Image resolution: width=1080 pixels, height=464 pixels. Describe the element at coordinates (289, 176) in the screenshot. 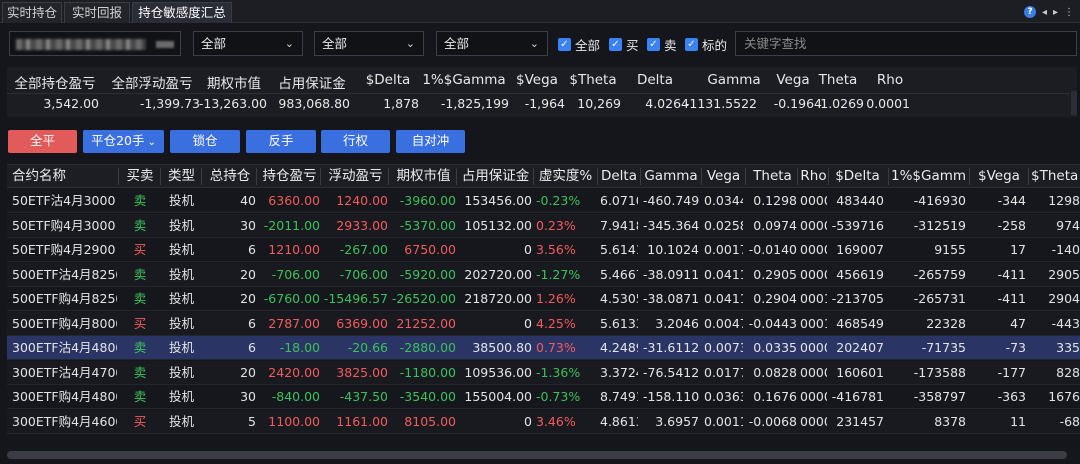

I see `column-header: 持仓盈亏` at that location.